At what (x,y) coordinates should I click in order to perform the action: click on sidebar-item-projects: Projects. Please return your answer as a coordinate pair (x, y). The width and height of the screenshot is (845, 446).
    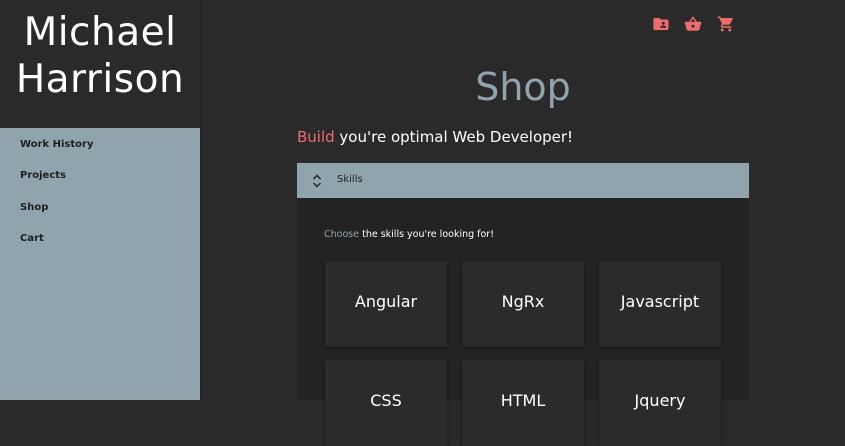
    Looking at the image, I should click on (43, 176).